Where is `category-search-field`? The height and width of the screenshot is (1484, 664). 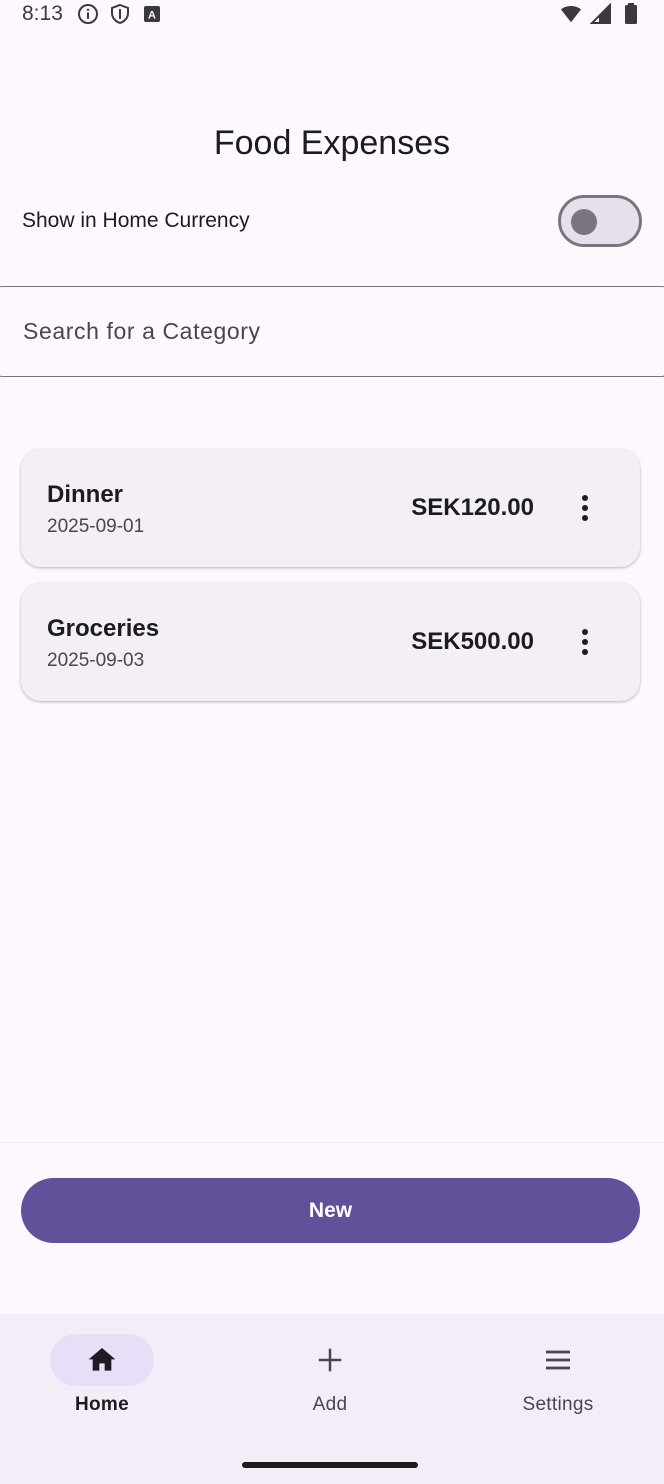
category-search-field is located at coordinates (332, 331).